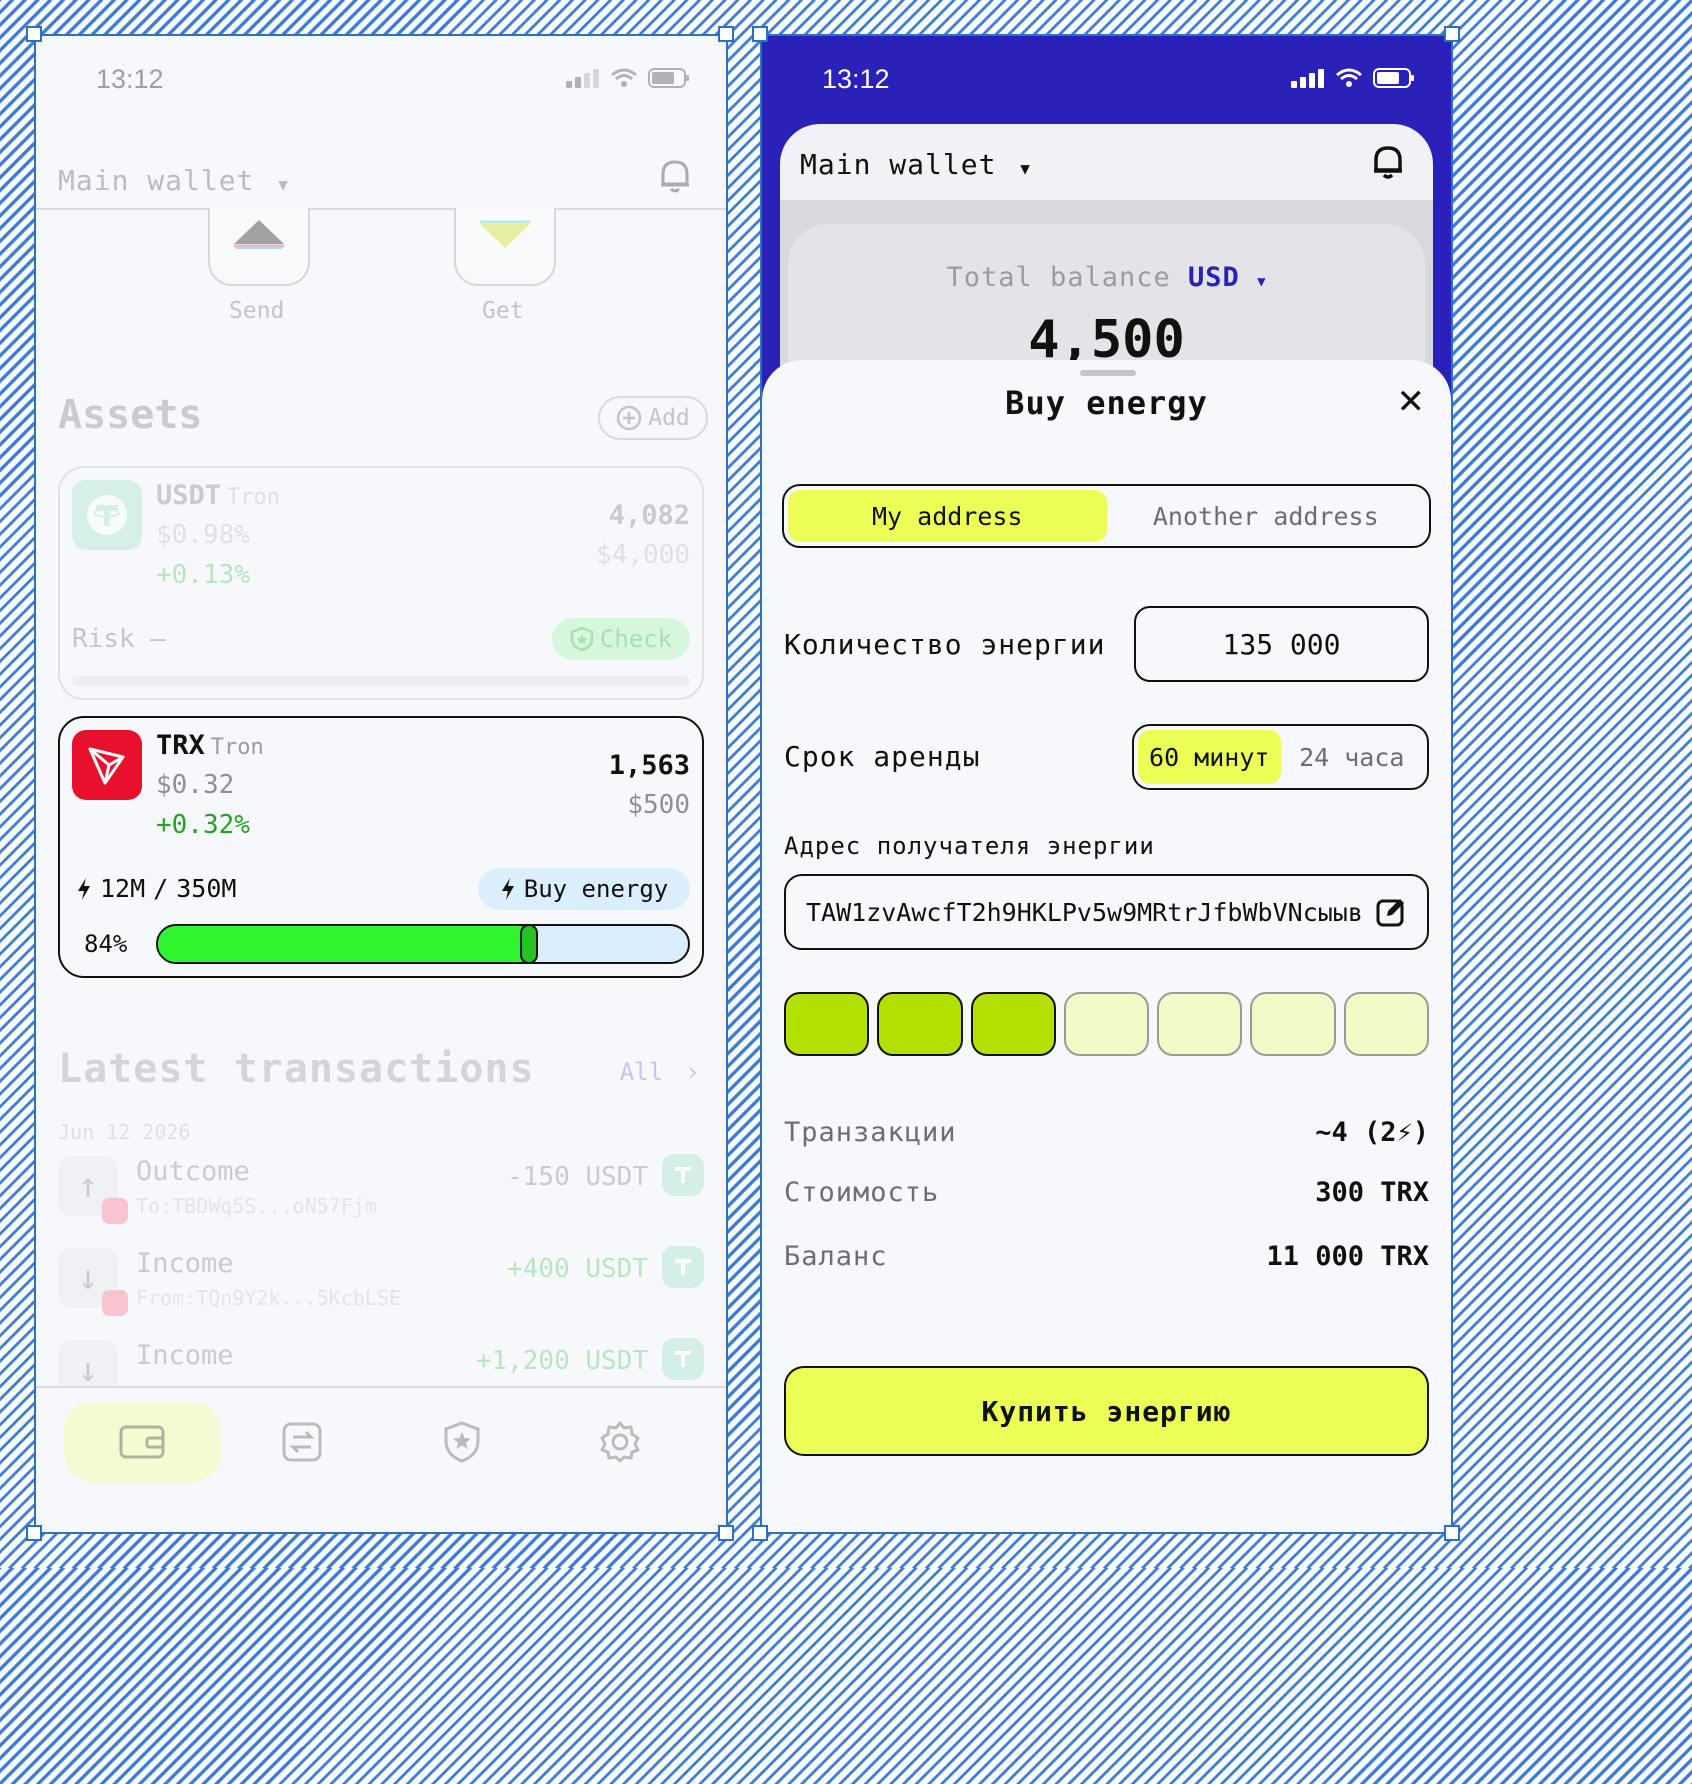 The image size is (1692, 1784). Describe the element at coordinates (206, 888) in the screenshot. I see `energy-total: 350M` at that location.